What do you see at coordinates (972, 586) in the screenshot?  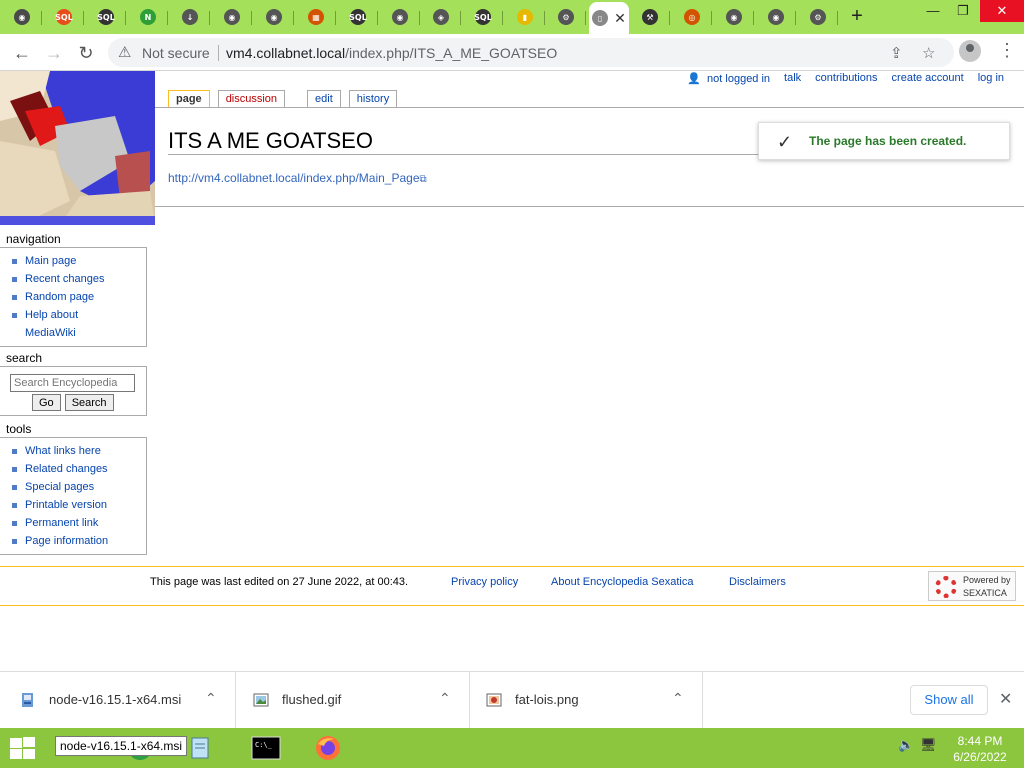 I see `powered-by-badge: Powered by SEXATICA` at bounding box center [972, 586].